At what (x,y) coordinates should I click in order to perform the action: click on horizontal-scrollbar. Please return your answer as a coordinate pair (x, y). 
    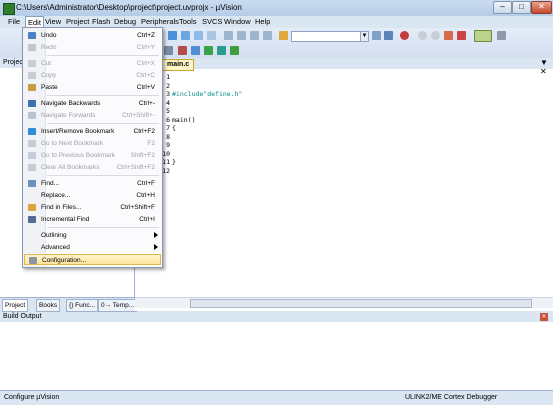
    Looking at the image, I should click on (344, 302).